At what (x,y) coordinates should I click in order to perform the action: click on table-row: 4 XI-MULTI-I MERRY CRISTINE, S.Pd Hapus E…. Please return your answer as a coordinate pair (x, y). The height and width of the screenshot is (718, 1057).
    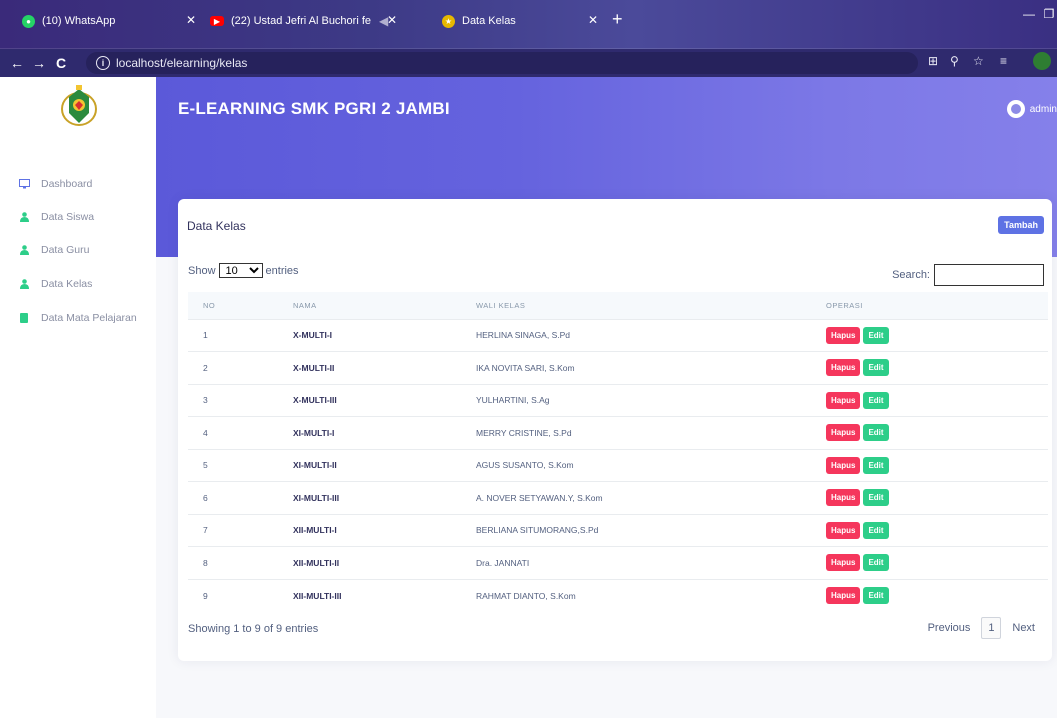
    Looking at the image, I should click on (618, 433).